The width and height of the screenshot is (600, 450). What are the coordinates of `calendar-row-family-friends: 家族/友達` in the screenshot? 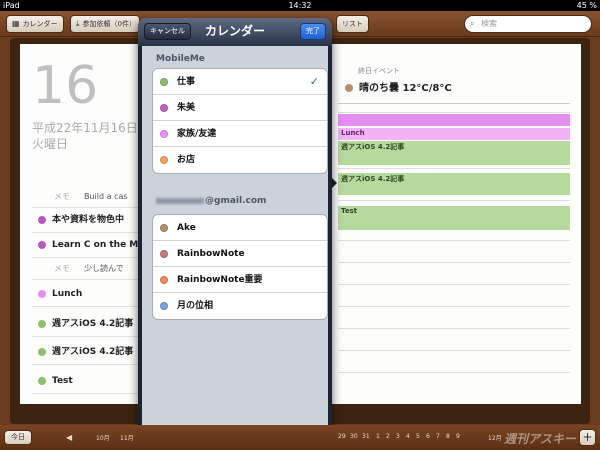 It's located at (240, 134).